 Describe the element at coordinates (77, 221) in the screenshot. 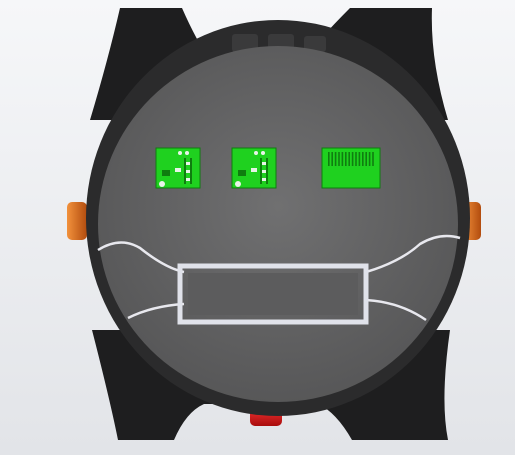

I see `left-side-button` at that location.